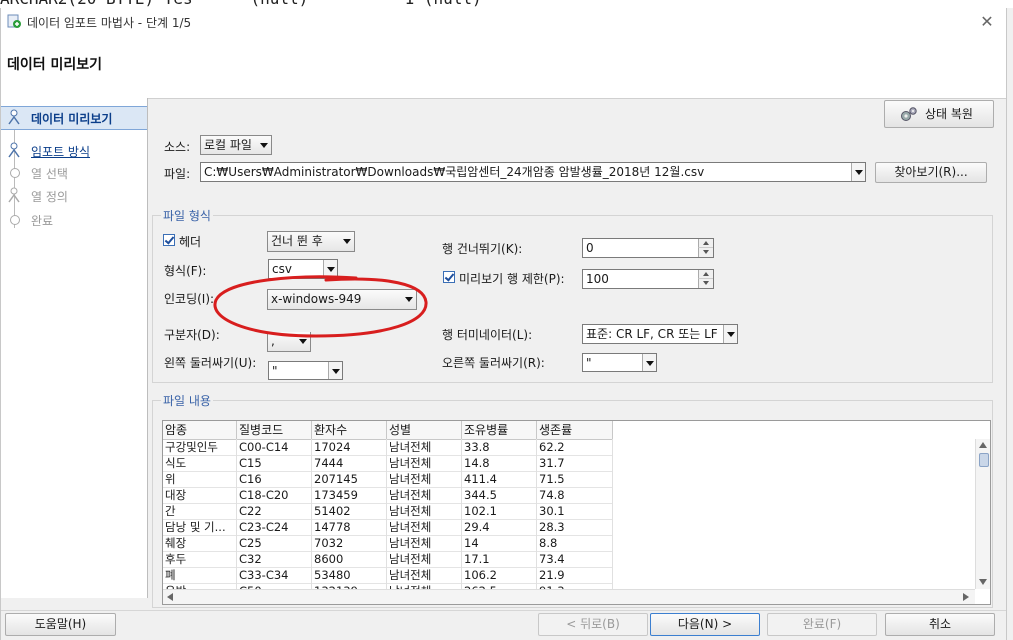 The image size is (1013, 640). Describe the element at coordinates (487, 335) in the screenshot. I see `line-terminator-label: 행 터미네이터(L):` at that location.